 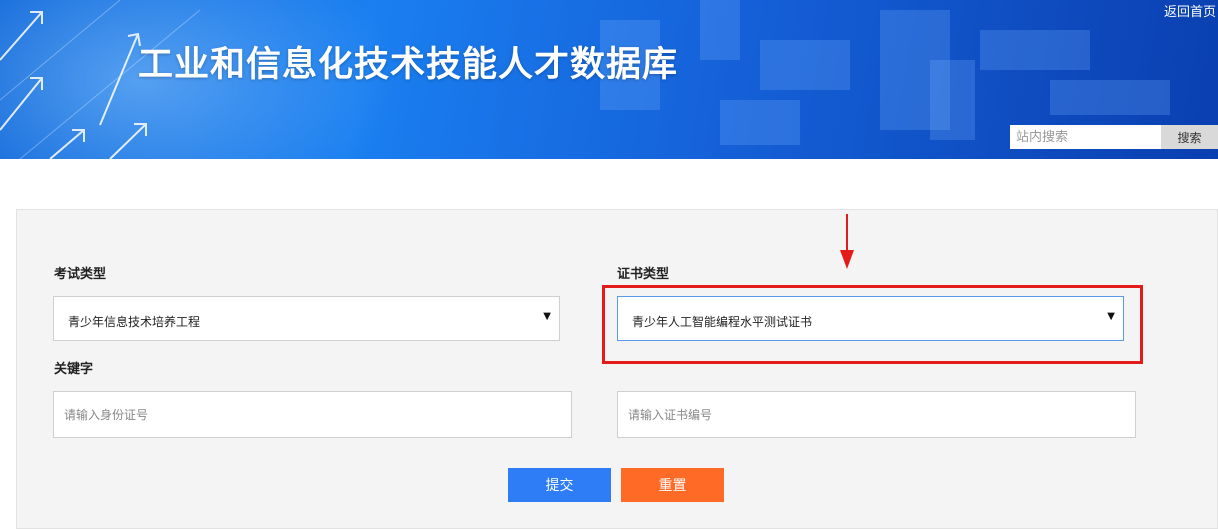 I want to click on id-number-input, so click(x=312, y=414).